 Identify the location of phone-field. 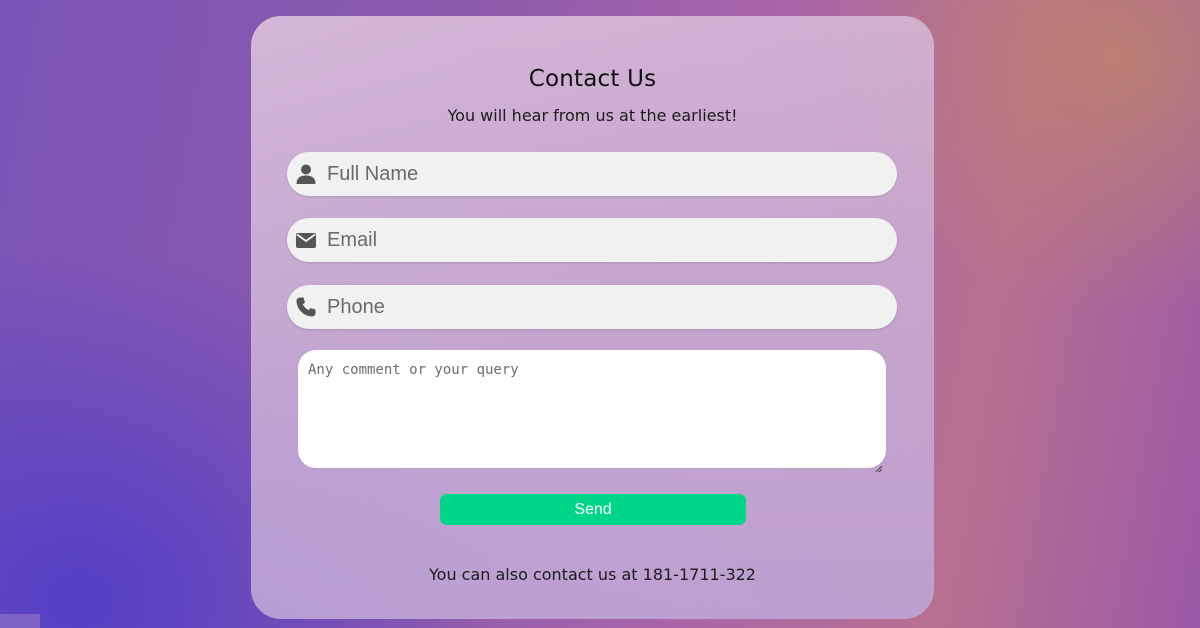
(592, 307).